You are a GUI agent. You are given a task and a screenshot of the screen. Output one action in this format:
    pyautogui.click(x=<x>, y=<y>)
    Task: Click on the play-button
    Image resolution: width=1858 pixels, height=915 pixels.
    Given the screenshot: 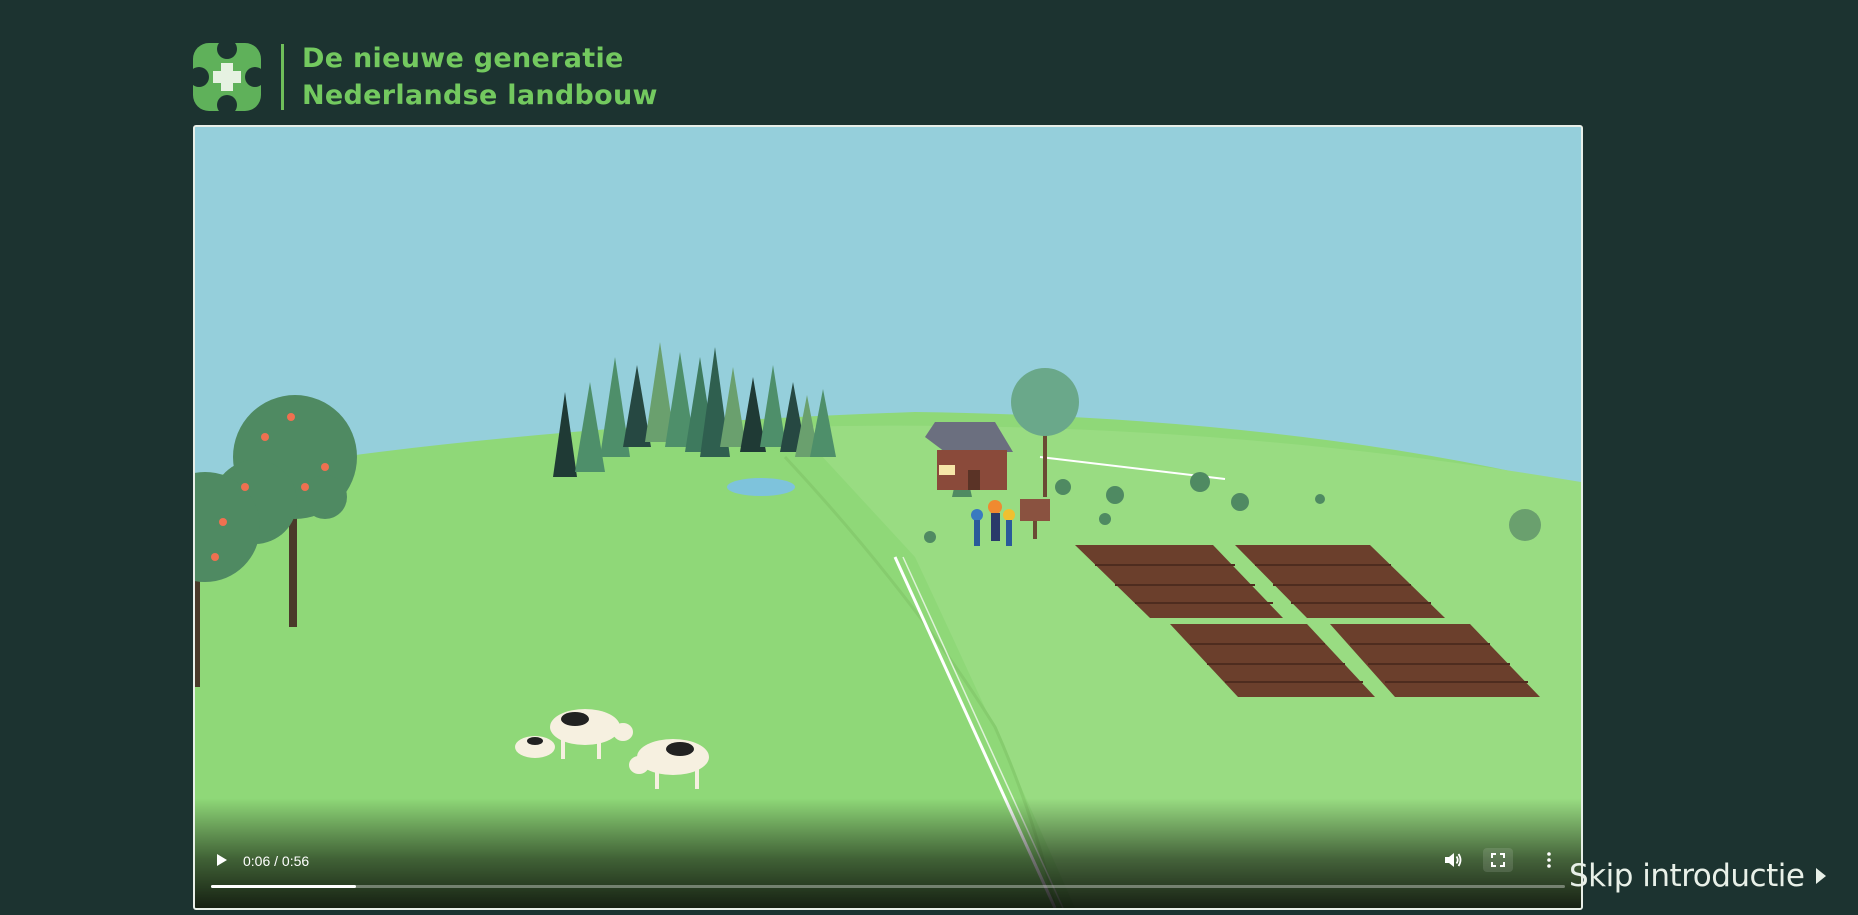 What is the action you would take?
    pyautogui.click(x=221, y=860)
    